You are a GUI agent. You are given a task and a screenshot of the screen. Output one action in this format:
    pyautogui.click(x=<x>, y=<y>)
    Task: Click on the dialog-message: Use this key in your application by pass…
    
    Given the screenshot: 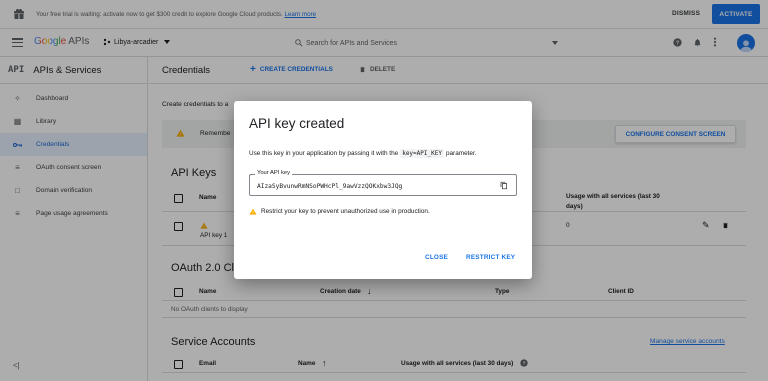 What is the action you would take?
    pyautogui.click(x=363, y=153)
    